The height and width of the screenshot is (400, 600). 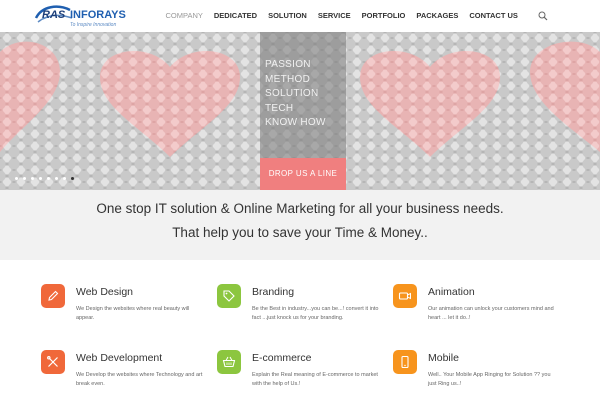 What do you see at coordinates (105, 292) in the screenshot?
I see `service-title: Web Design` at bounding box center [105, 292].